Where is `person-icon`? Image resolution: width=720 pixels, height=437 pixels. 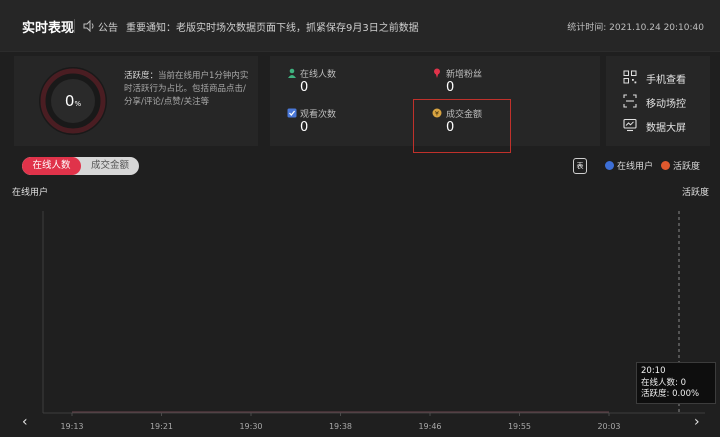 person-icon is located at coordinates (292, 73).